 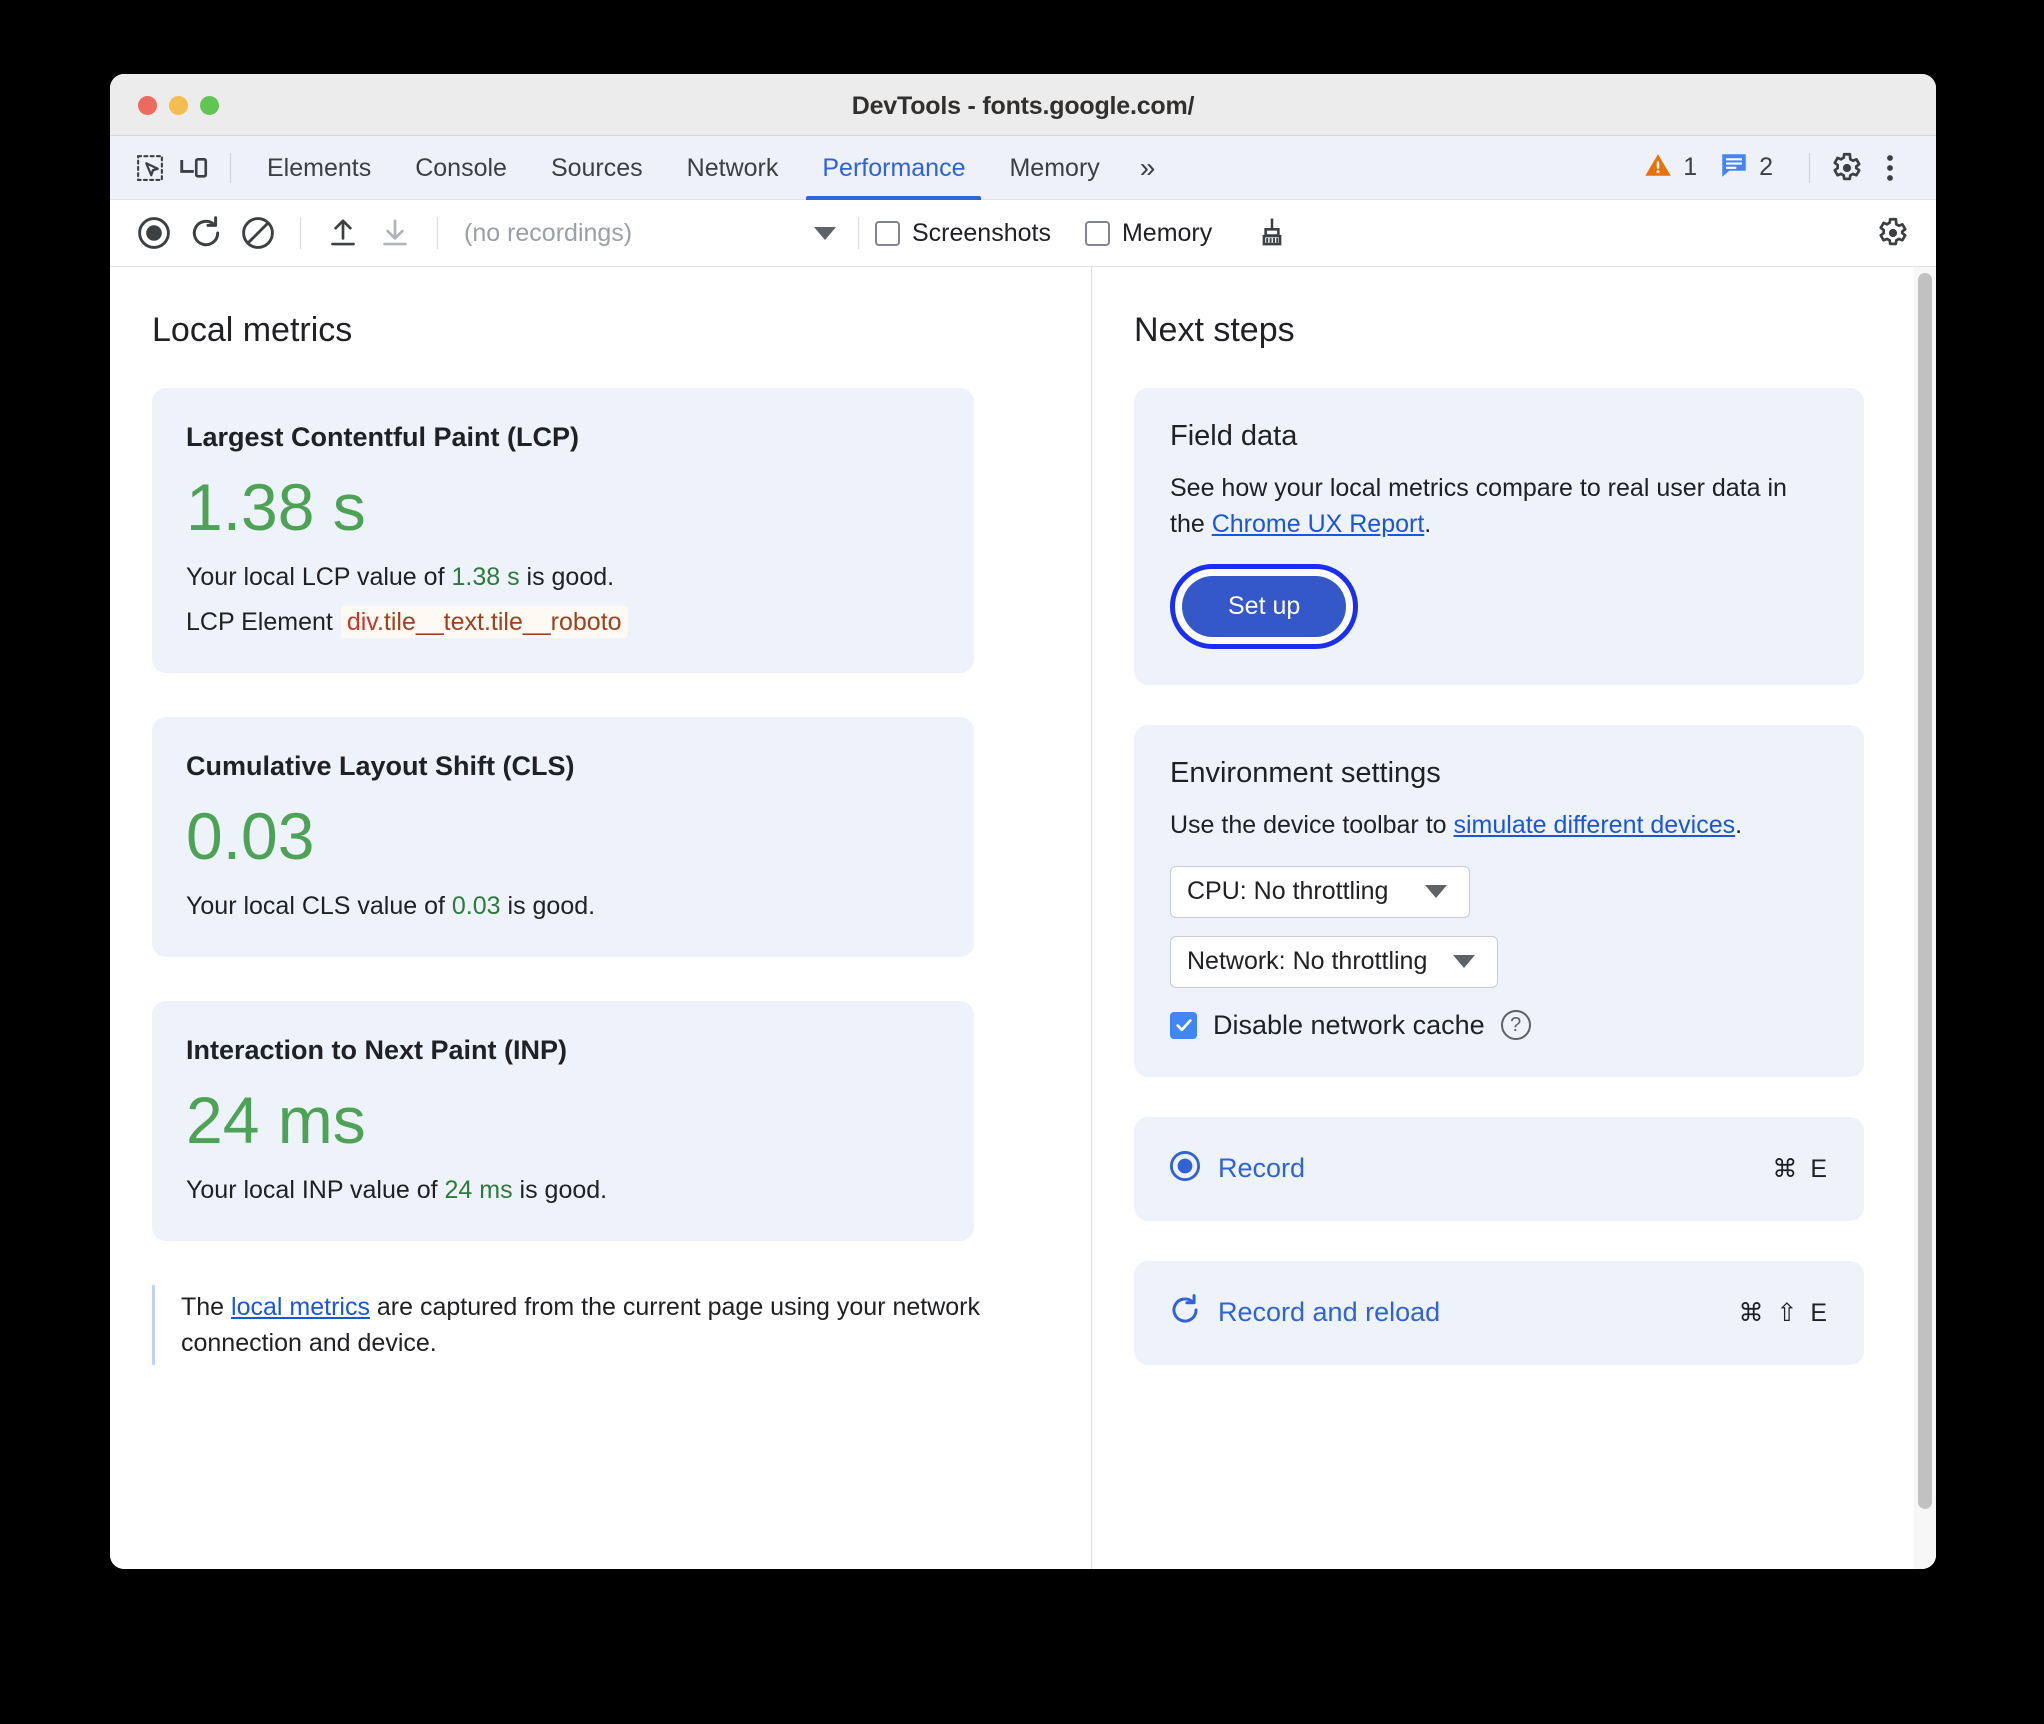 I want to click on chrome-ux-report-link: Chrome UX Report, so click(x=1318, y=524).